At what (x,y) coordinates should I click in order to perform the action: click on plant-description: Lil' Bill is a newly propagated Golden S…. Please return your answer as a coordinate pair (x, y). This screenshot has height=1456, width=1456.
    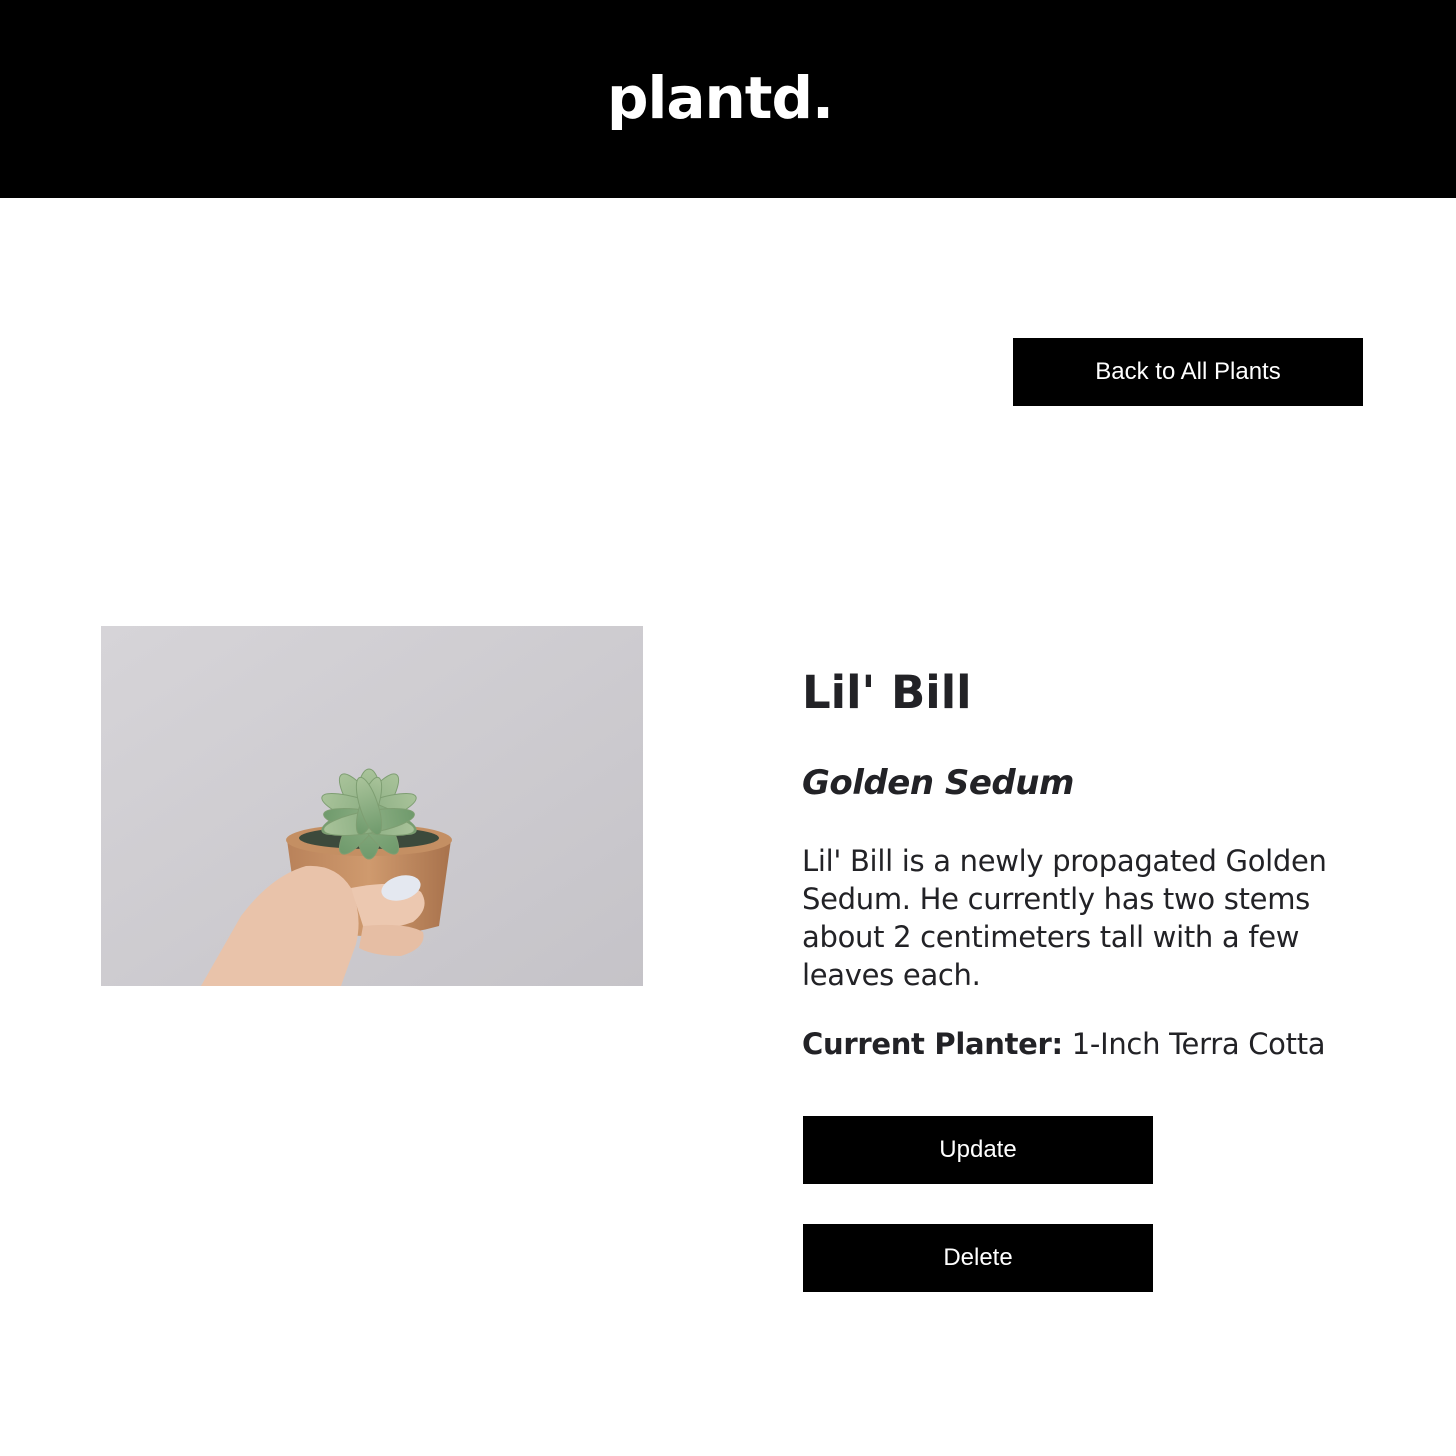
    Looking at the image, I should click on (1064, 918).